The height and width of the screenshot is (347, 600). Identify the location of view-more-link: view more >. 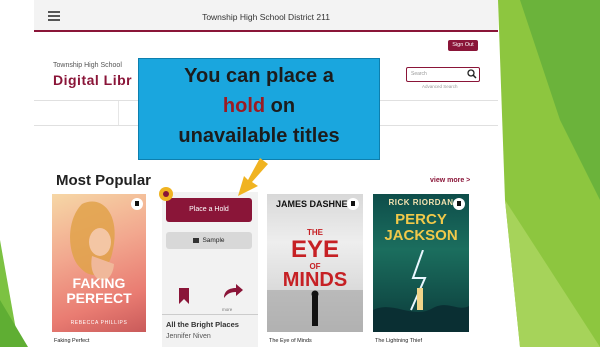
(450, 180).